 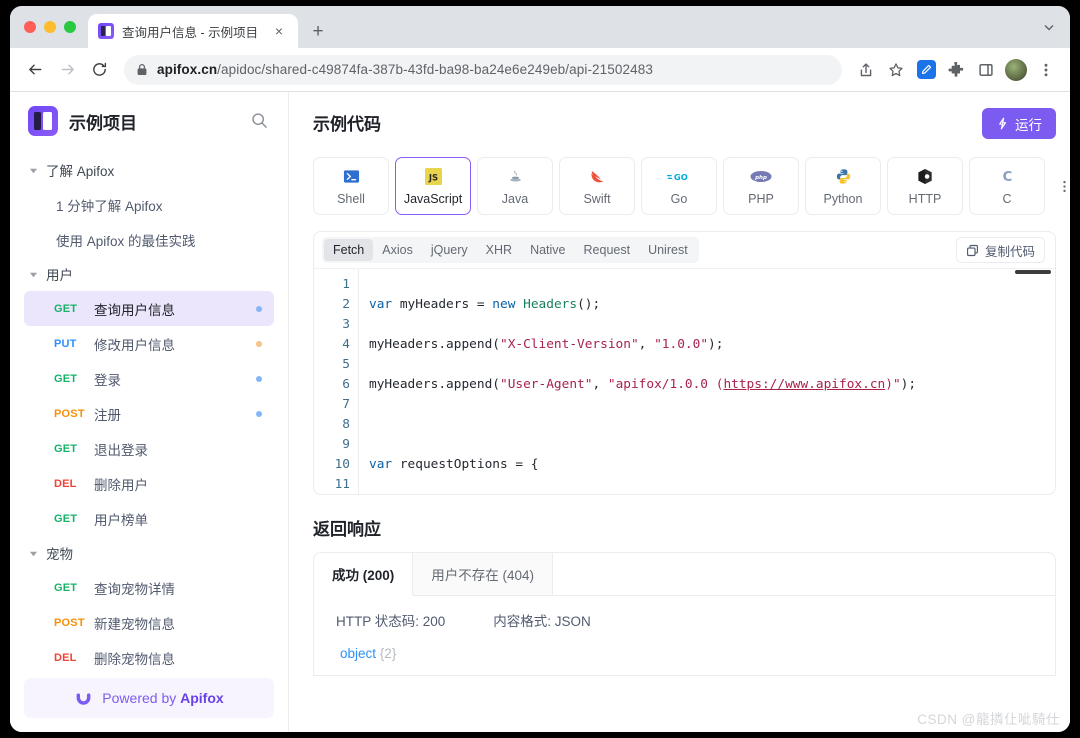 I want to click on code-line: var myHeaders = new Headers();, so click(x=485, y=304).